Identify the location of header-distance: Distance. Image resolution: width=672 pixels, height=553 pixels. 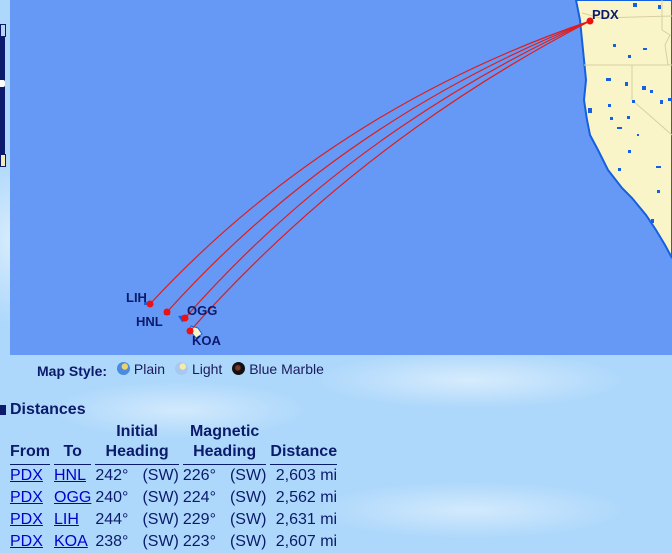
(304, 443).